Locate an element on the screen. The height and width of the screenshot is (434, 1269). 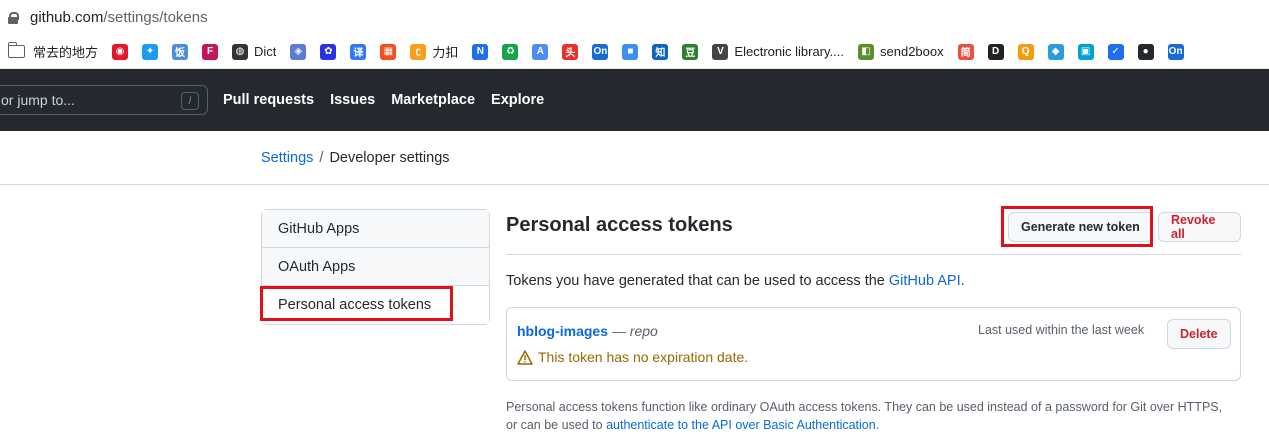
address-bar: github.com/settings/tokens is located at coordinates (634, 17).